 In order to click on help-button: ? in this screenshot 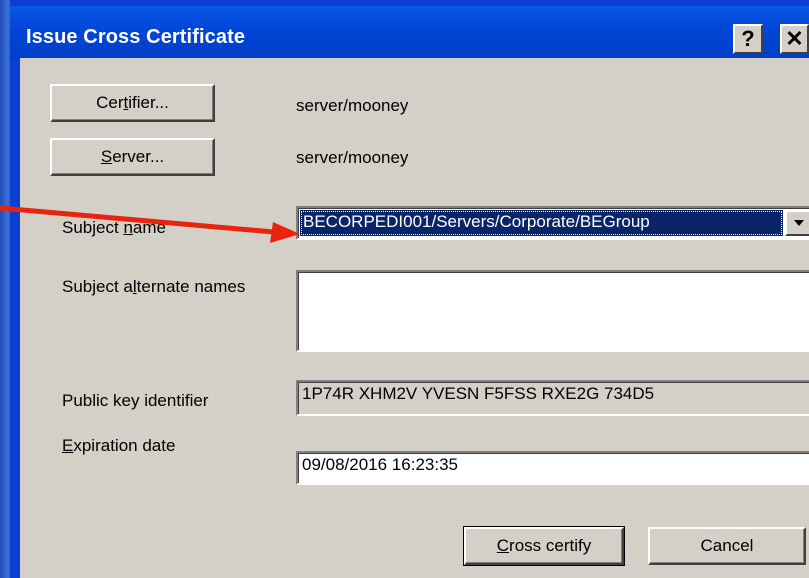, I will do `click(748, 39)`.